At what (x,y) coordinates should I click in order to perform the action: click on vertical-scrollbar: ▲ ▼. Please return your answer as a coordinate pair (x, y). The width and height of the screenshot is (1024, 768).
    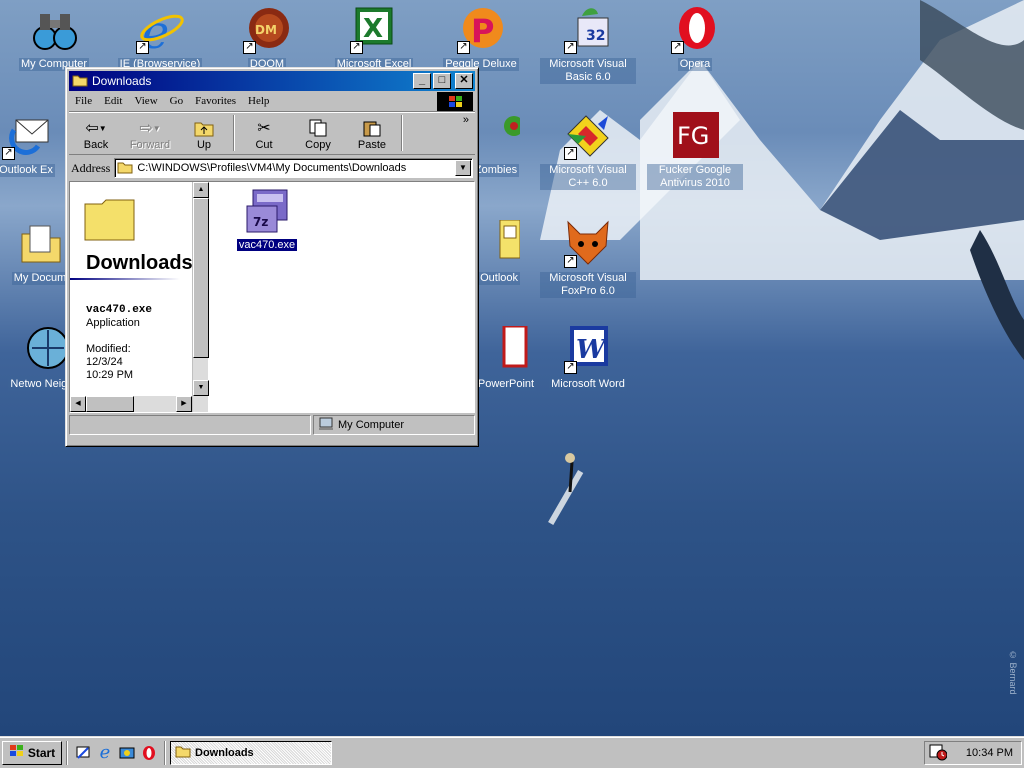
    Looking at the image, I should click on (200, 297).